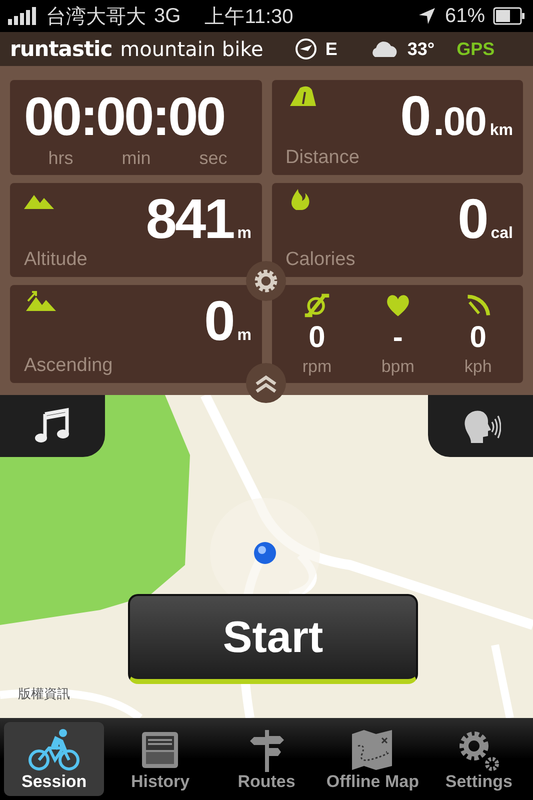 This screenshot has height=800, width=533. What do you see at coordinates (61, 158) in the screenshot?
I see `time-unit: hrs` at bounding box center [61, 158].